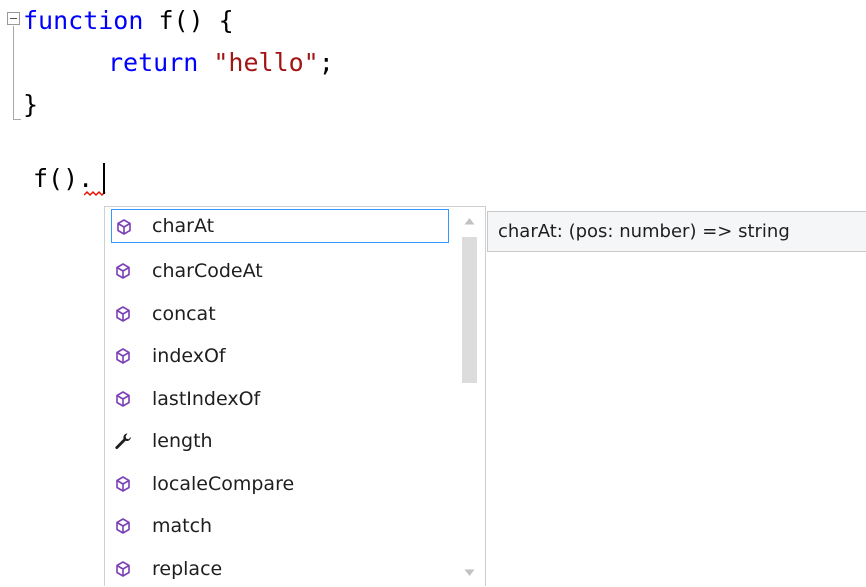  Describe the element at coordinates (280, 399) in the screenshot. I see `completion-item-lastIndexOf: lastIndexOf` at that location.